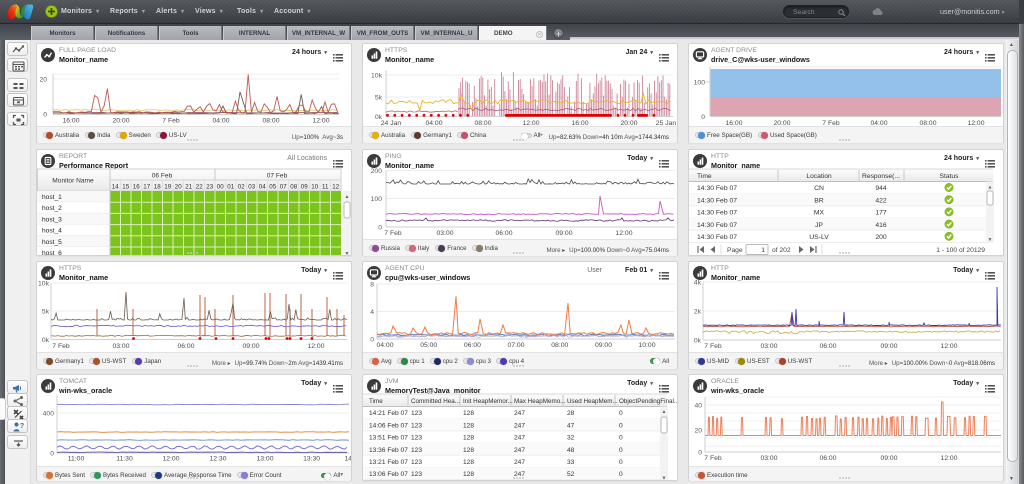 This screenshot has height=484, width=1024. Describe the element at coordinates (819, 176) in the screenshot. I see `svg-text: Location` at that location.